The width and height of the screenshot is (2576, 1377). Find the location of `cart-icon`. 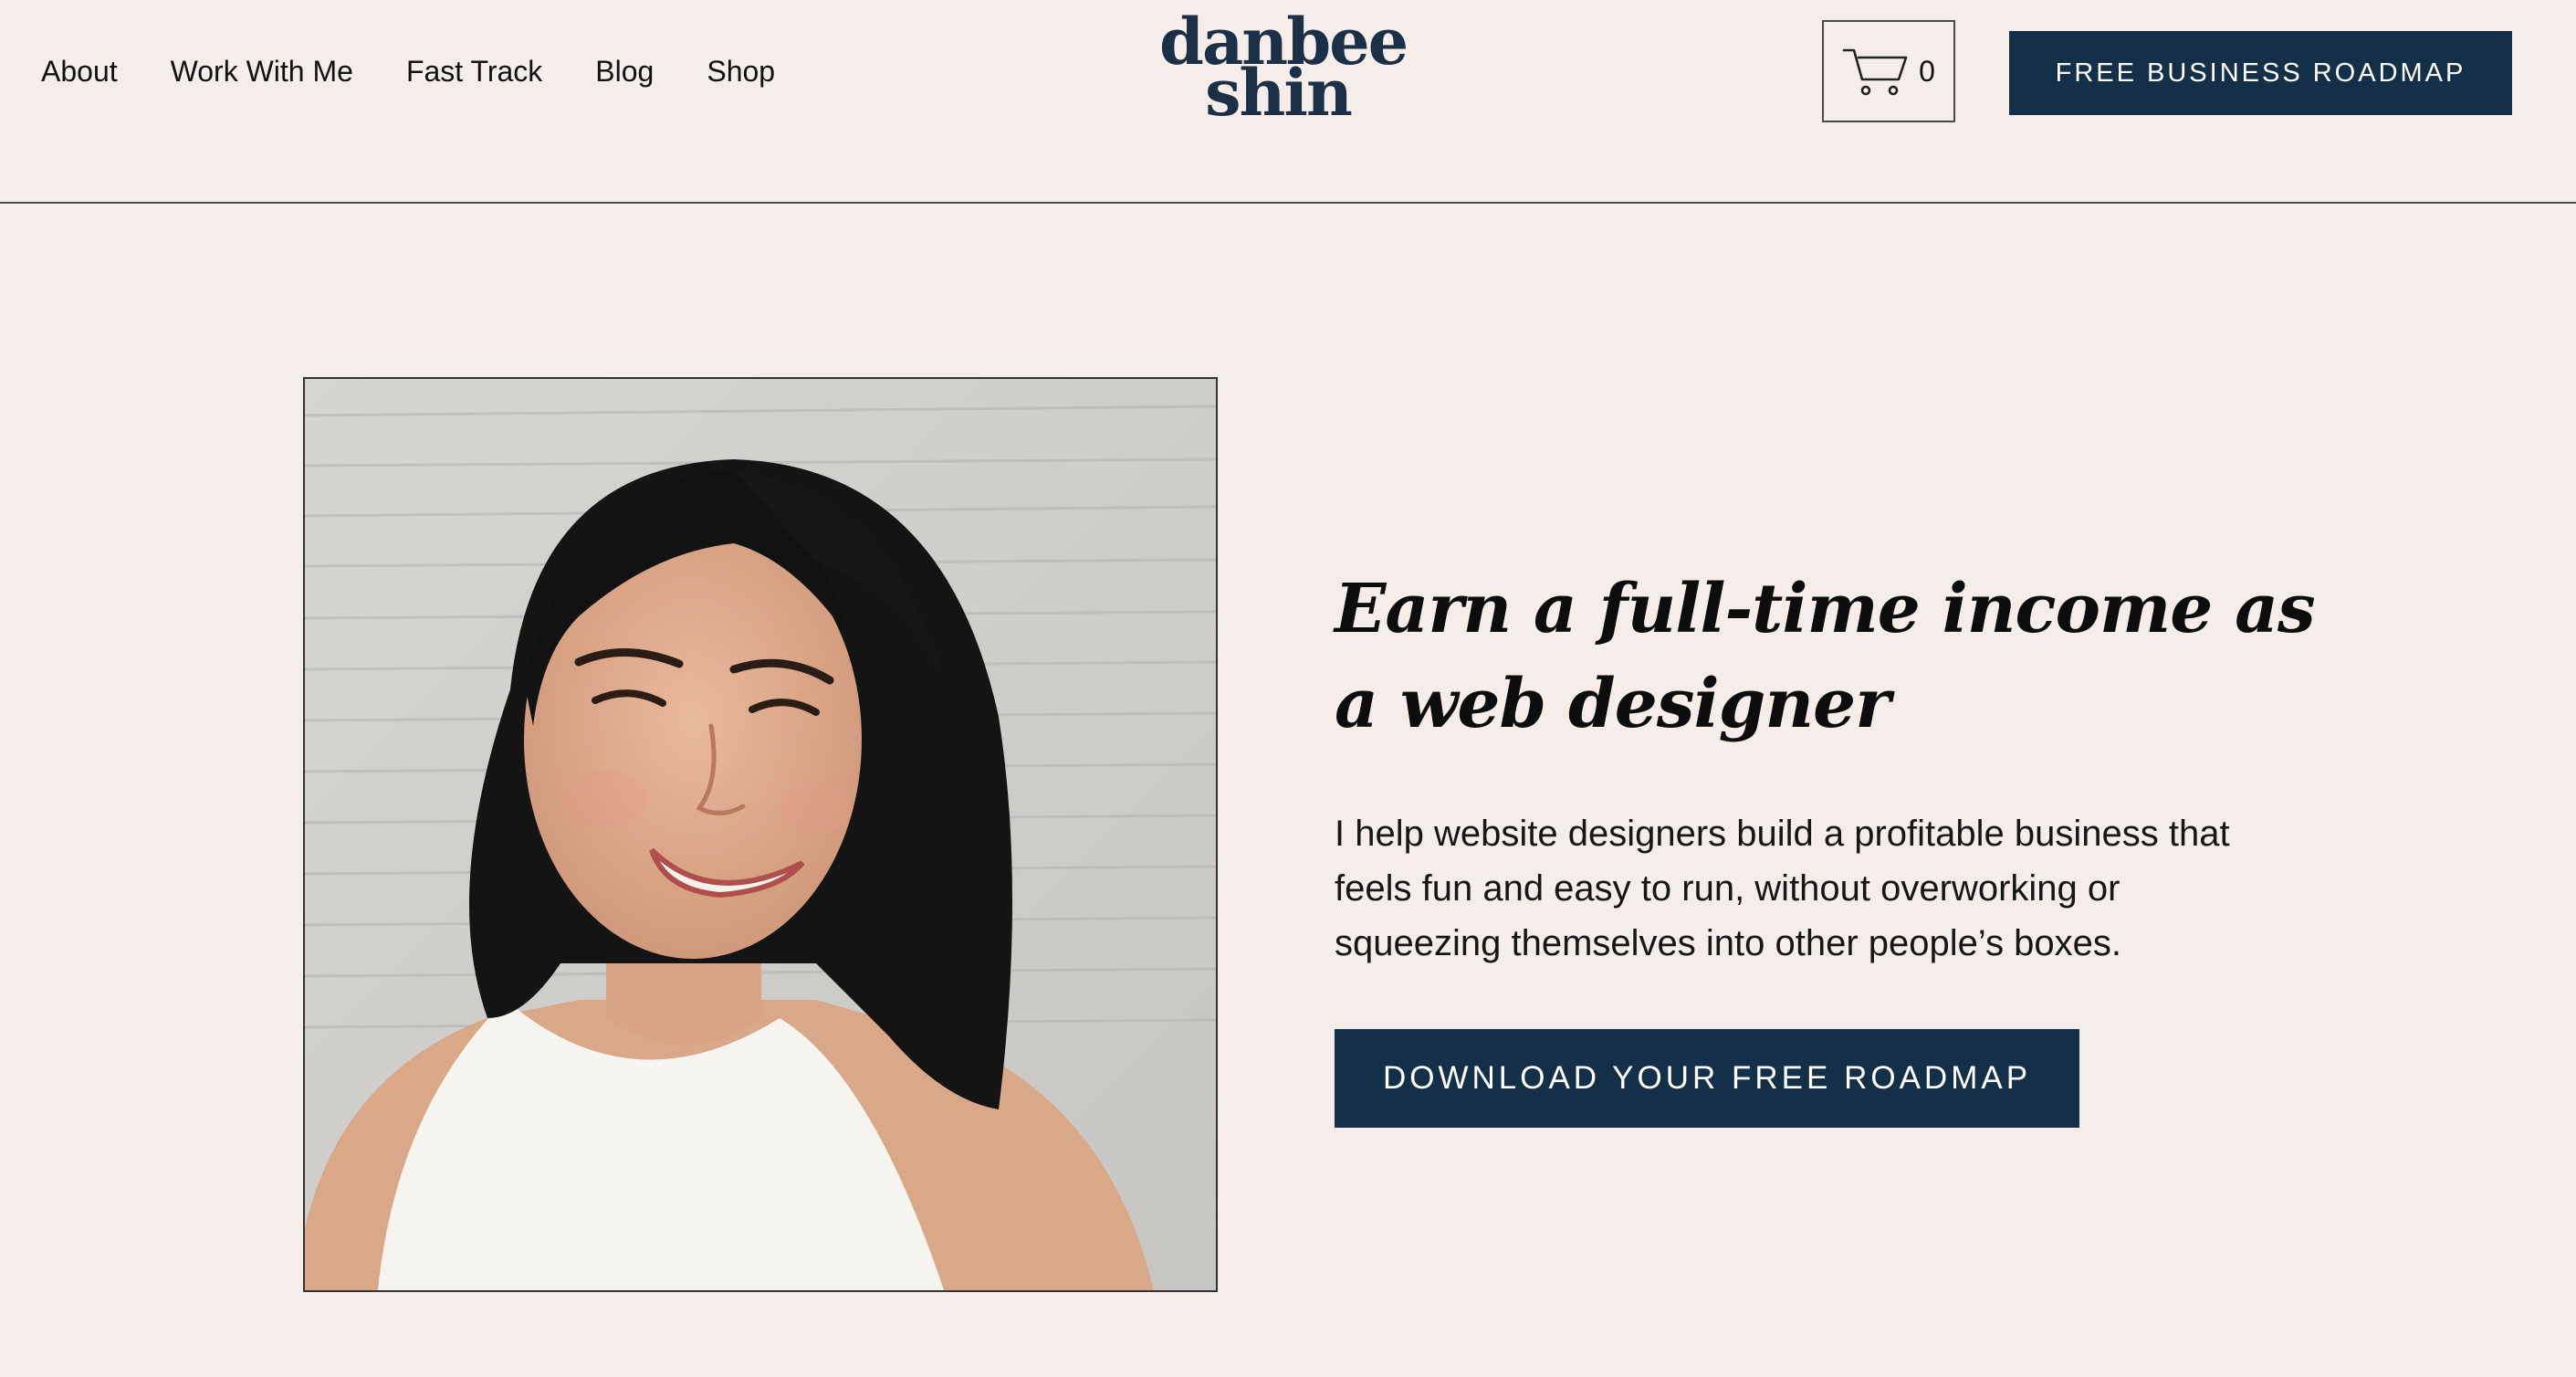

cart-icon is located at coordinates (1875, 71).